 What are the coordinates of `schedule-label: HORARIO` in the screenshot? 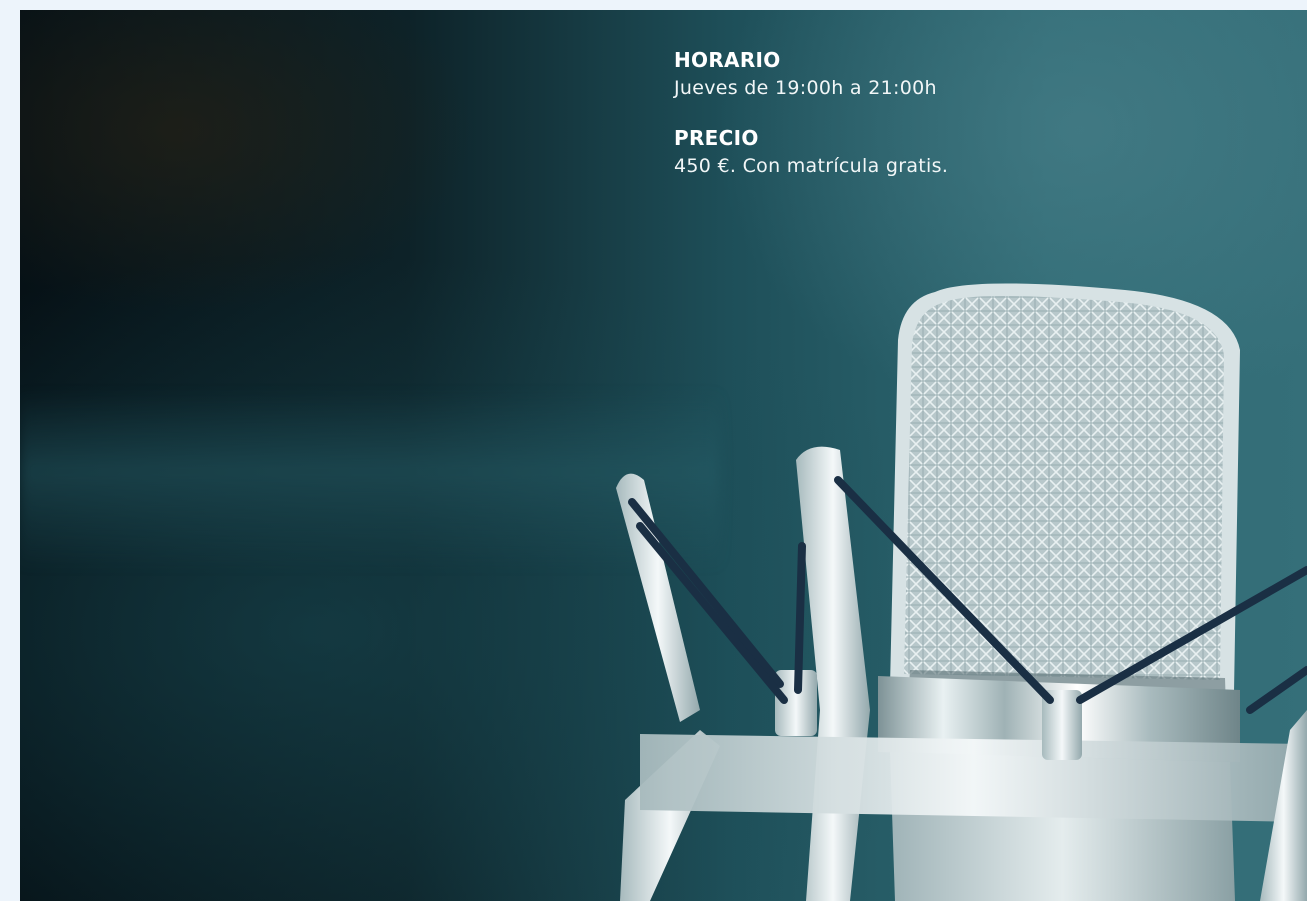 It's located at (727, 60).